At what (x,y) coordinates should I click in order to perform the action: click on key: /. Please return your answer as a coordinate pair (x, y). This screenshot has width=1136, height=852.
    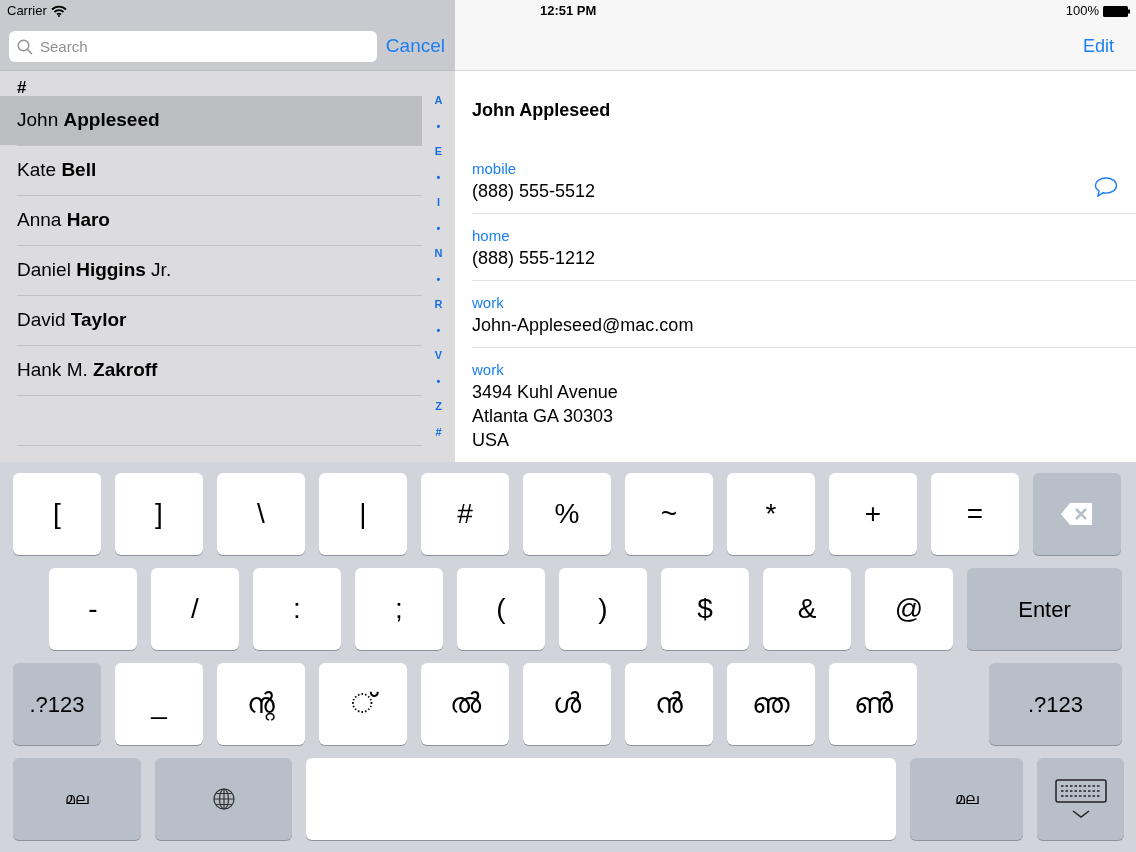
    Looking at the image, I should click on (195, 609).